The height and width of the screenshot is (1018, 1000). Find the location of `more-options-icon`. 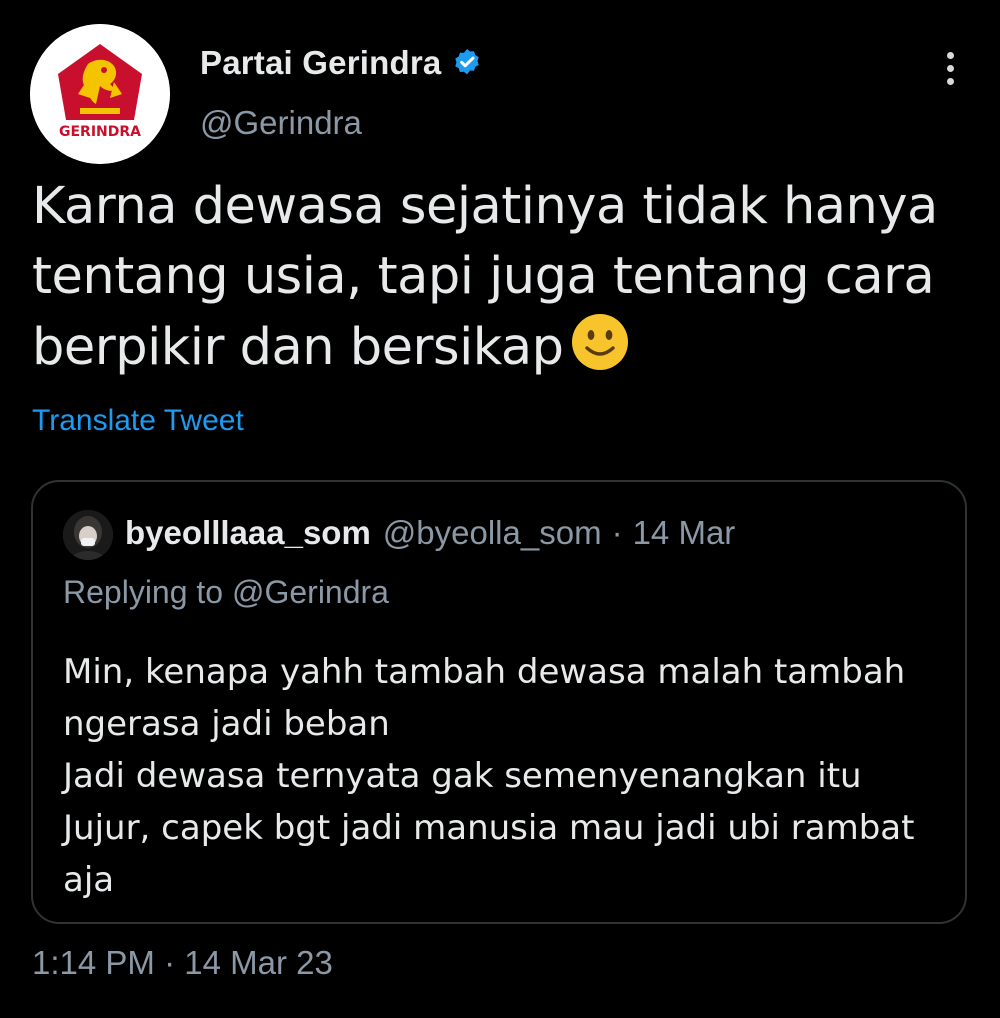

more-options-icon is located at coordinates (950, 68).